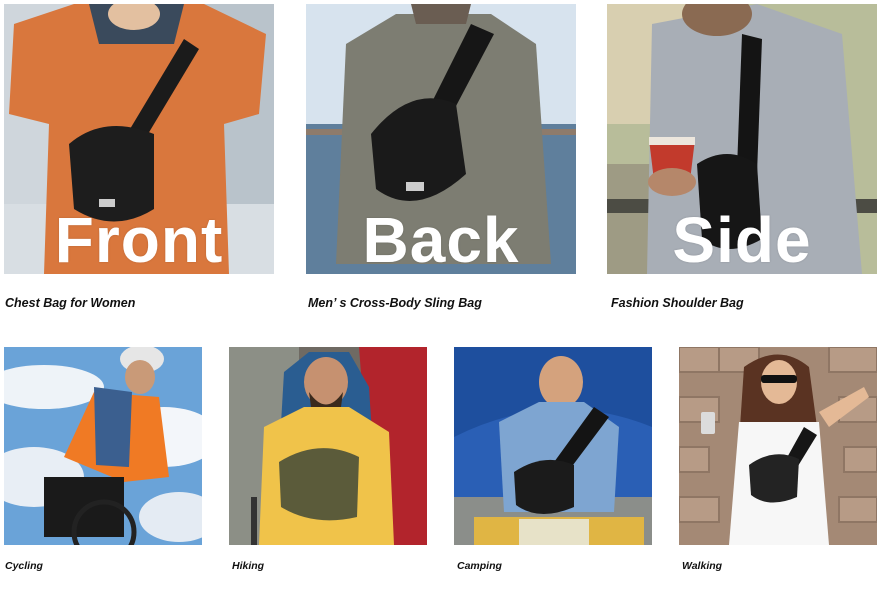  I want to click on caption-cross-body-sling-bag: Men’ s Cross-Body Sling Bag, so click(395, 303).